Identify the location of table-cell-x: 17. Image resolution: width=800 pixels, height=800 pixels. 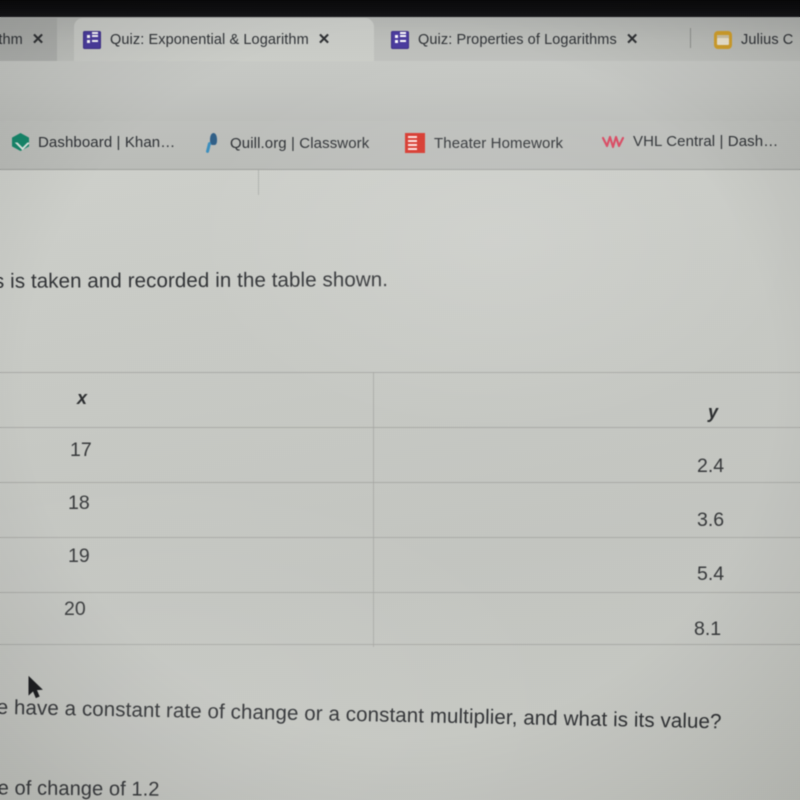
(81, 450).